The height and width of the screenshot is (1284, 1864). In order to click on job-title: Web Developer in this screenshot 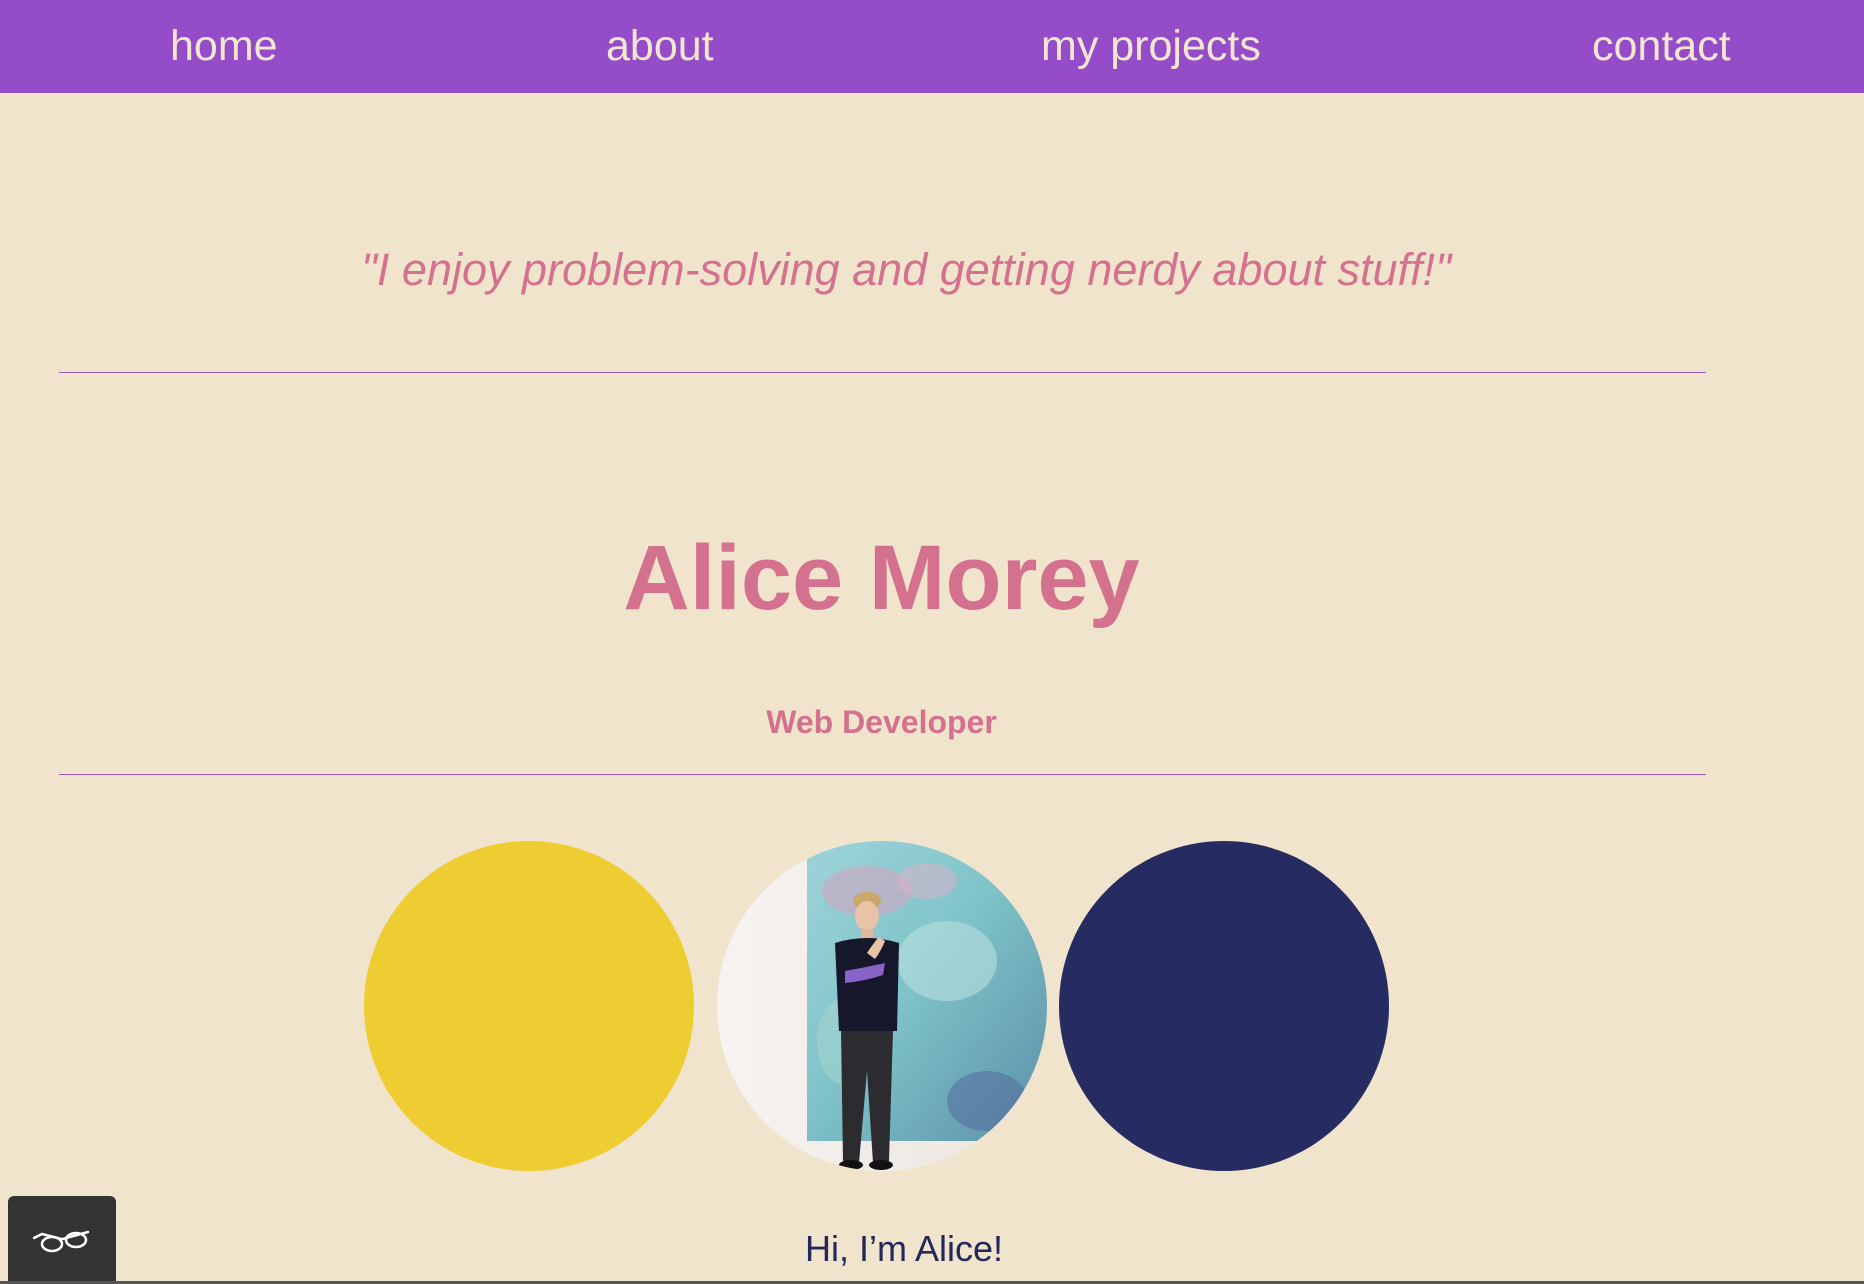, I will do `click(881, 722)`.